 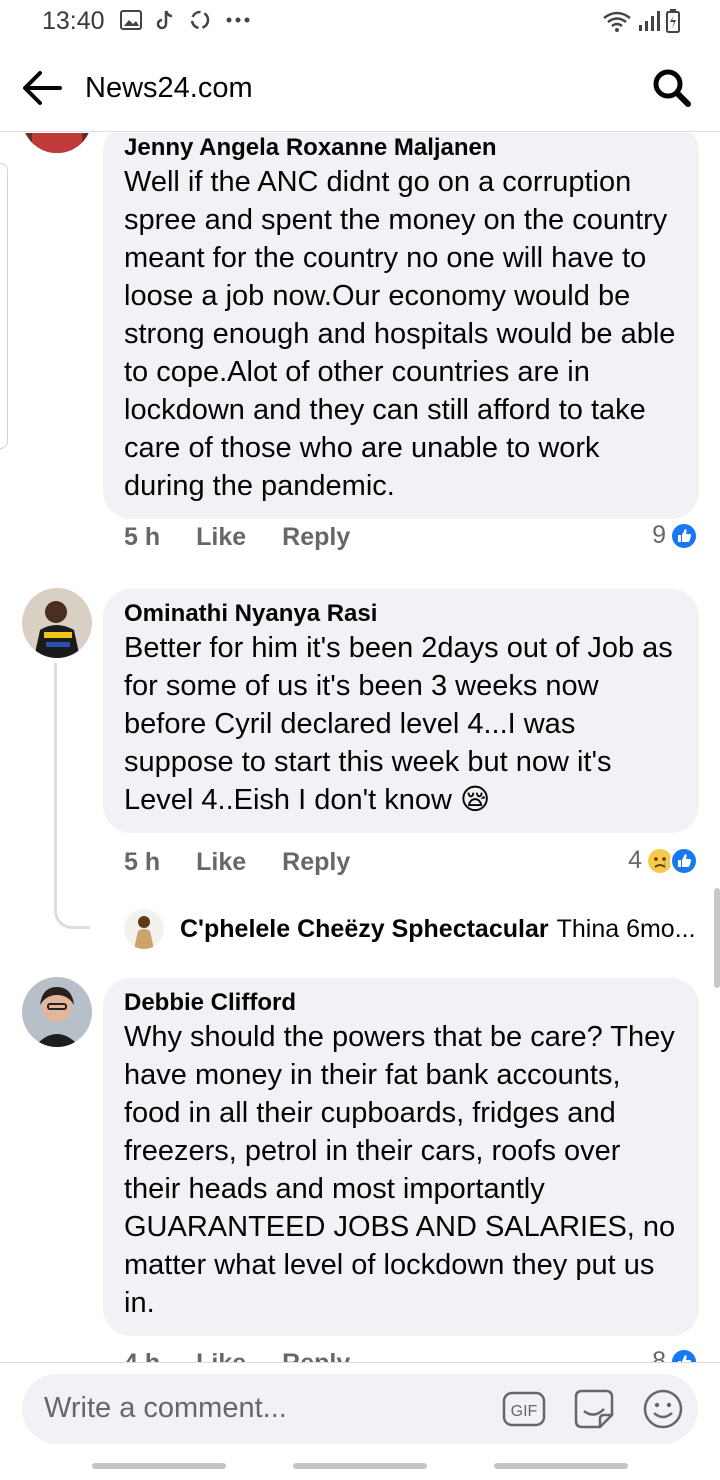 I want to click on arrow-left-icon, so click(x=42, y=88).